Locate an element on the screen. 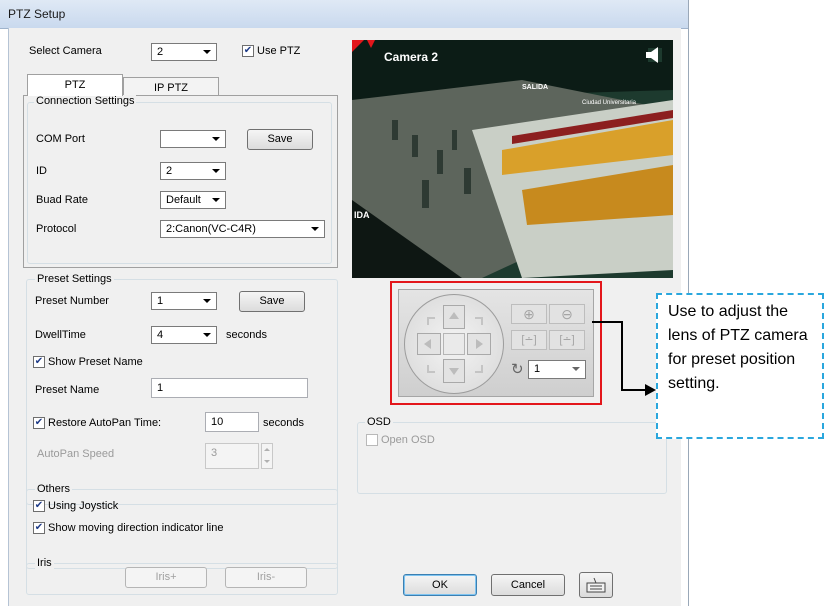  show-preset-name-label: Show Preset Name is located at coordinates (95, 362).